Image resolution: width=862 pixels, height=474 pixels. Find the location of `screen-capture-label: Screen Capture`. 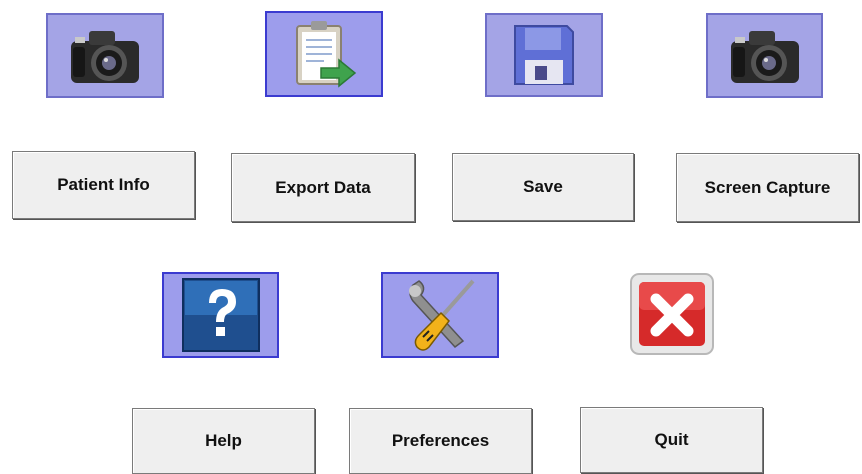

screen-capture-label: Screen Capture is located at coordinates (767, 187).